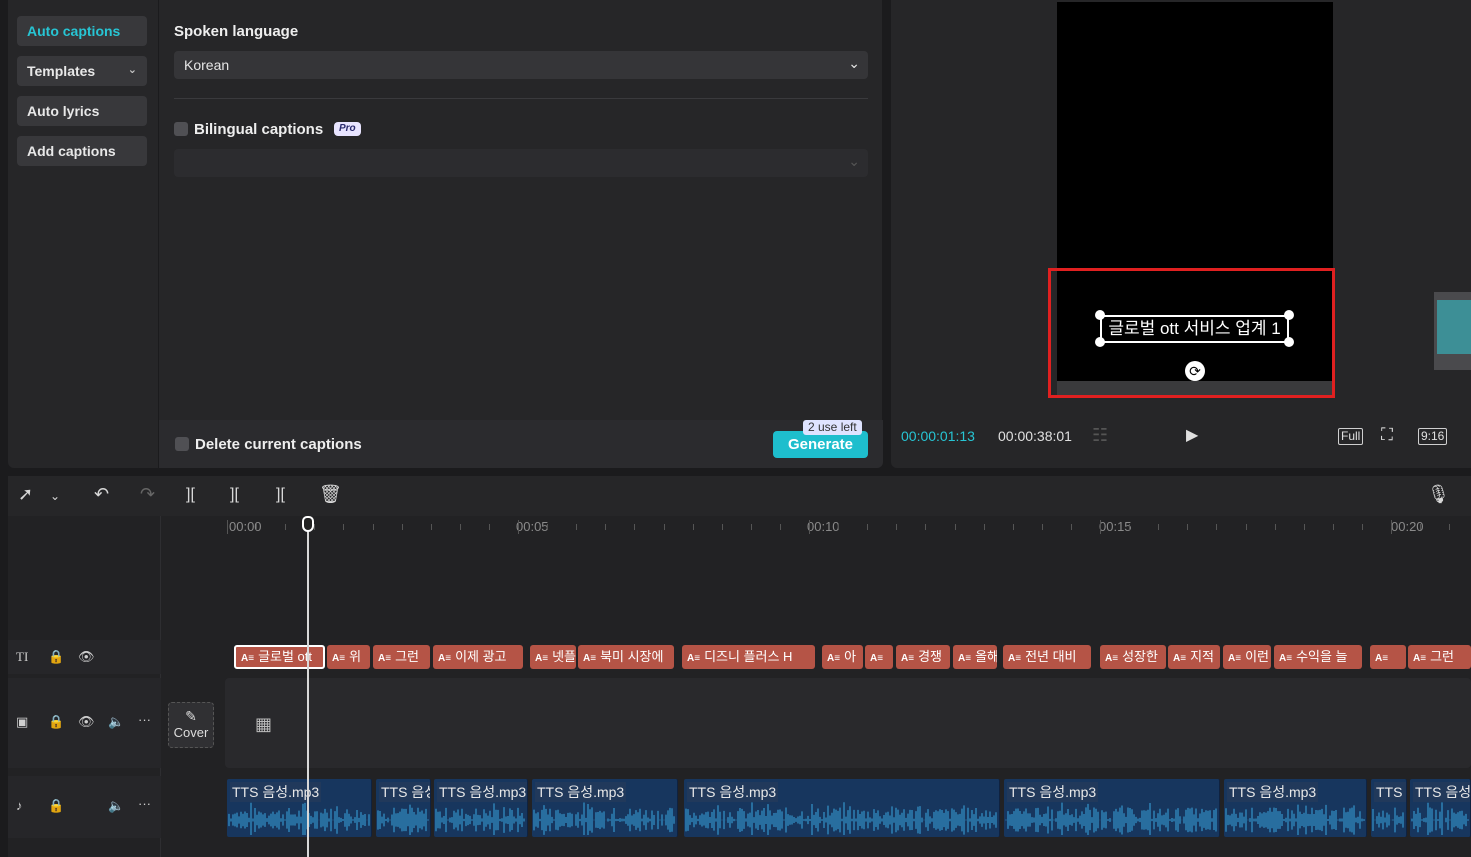 The image size is (1471, 857). What do you see at coordinates (1387, 435) in the screenshot?
I see `zoom-fit-icon: ⛶` at bounding box center [1387, 435].